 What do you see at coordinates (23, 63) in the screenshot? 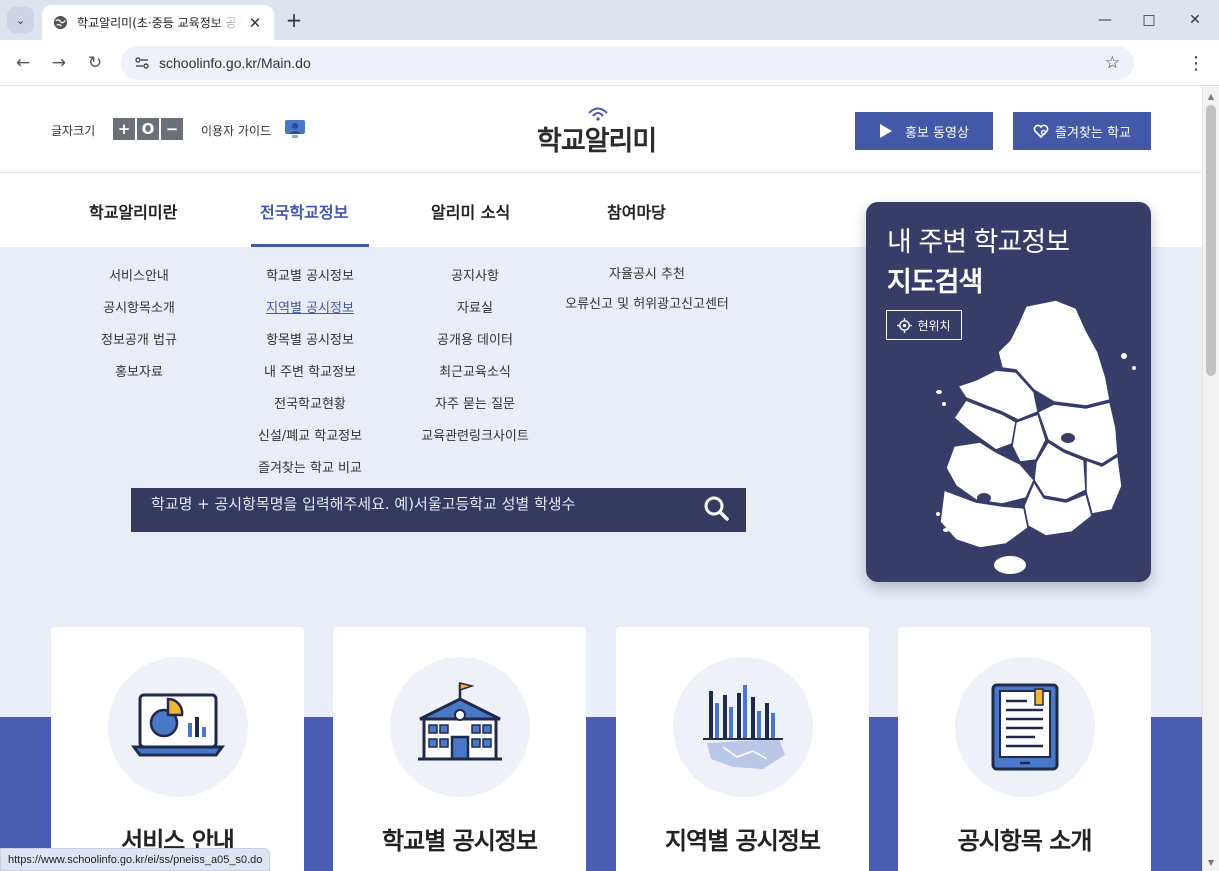
I see `back-arrow-icon: ←` at bounding box center [23, 63].